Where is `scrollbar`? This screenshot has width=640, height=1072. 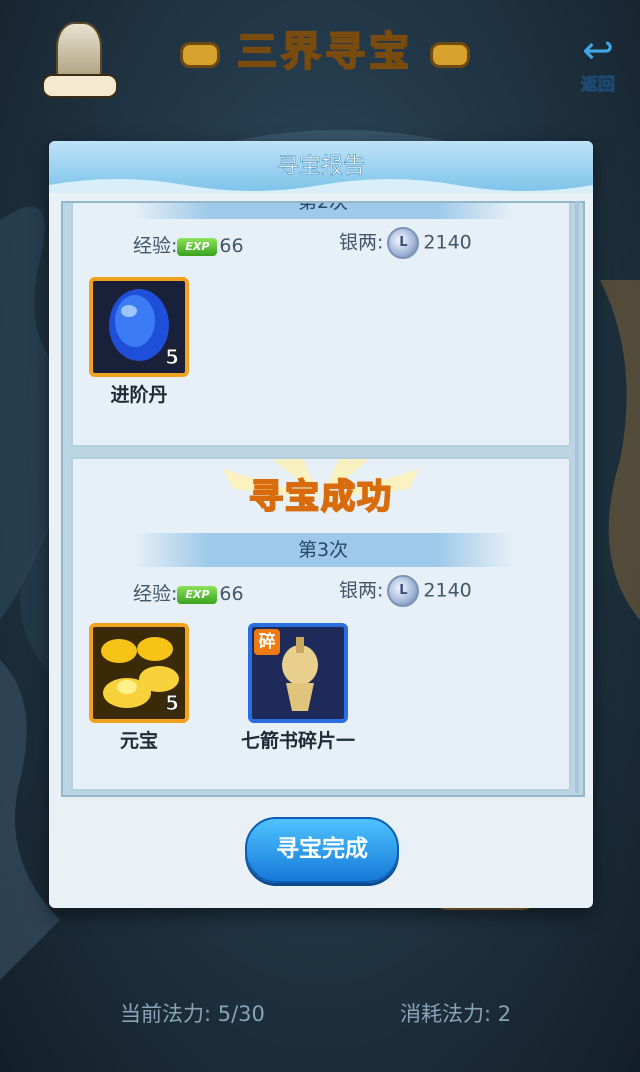 scrollbar is located at coordinates (577, 497).